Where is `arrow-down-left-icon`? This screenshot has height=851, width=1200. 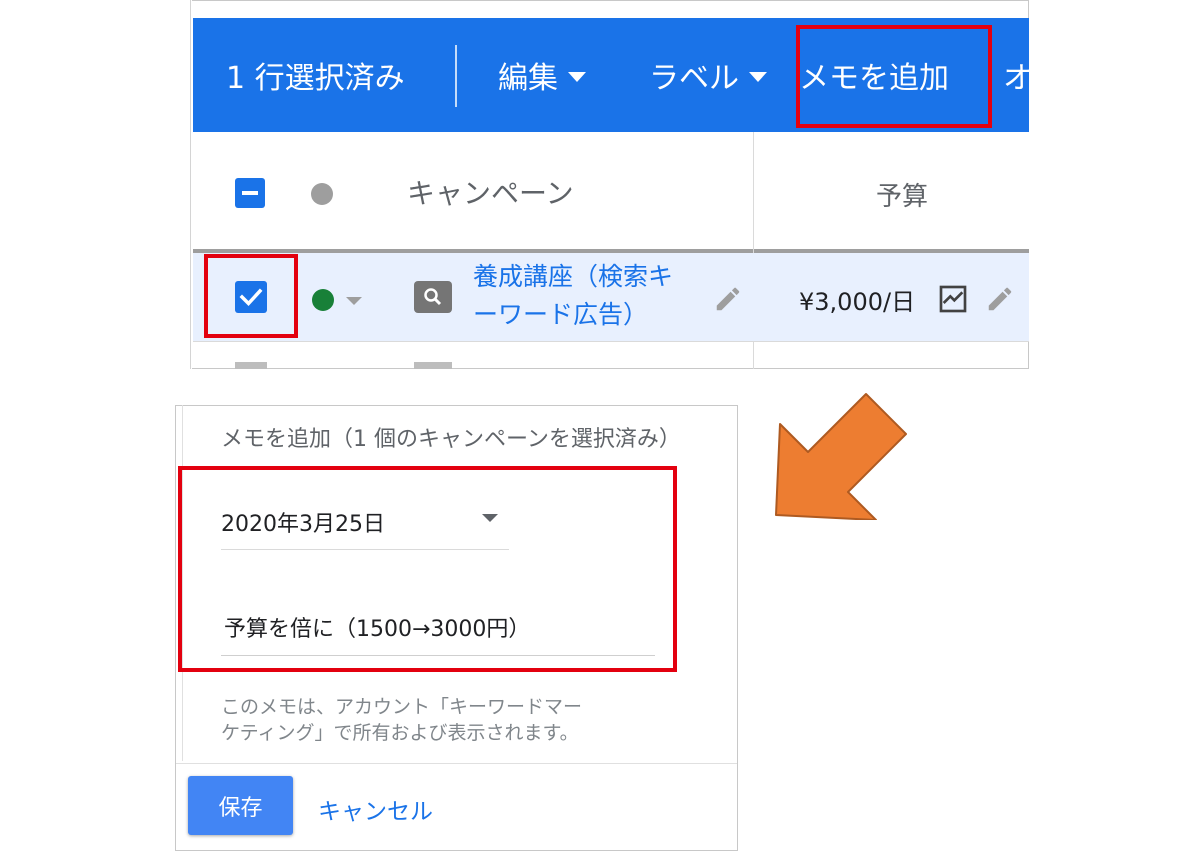
arrow-down-left-icon is located at coordinates (841, 456).